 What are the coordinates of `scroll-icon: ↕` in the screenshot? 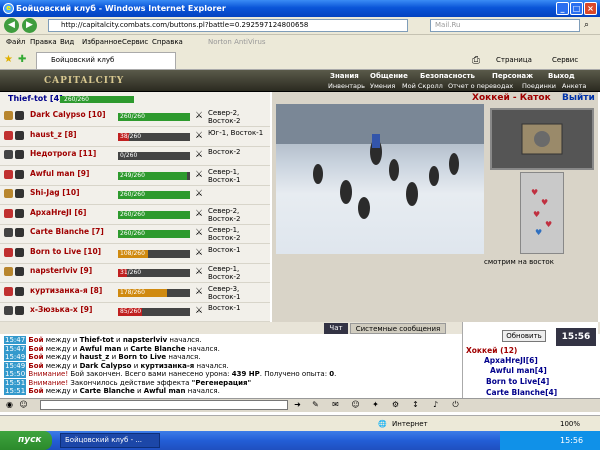 It's located at (415, 405).